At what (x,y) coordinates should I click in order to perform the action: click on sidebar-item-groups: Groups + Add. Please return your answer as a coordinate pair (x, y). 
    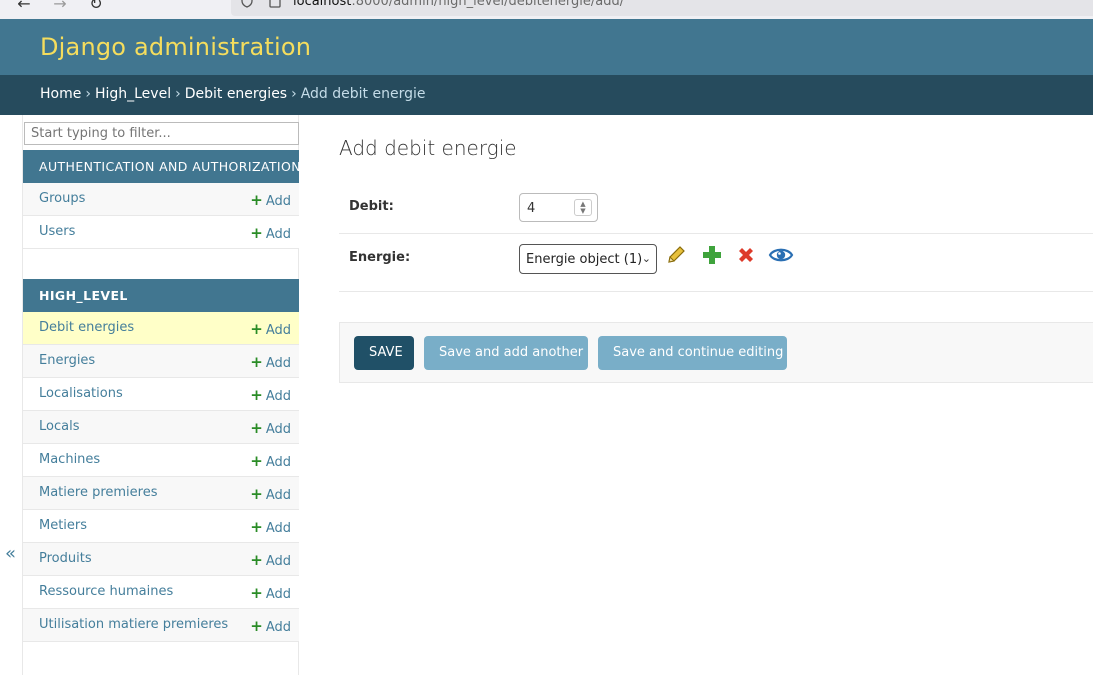
    Looking at the image, I should click on (161, 199).